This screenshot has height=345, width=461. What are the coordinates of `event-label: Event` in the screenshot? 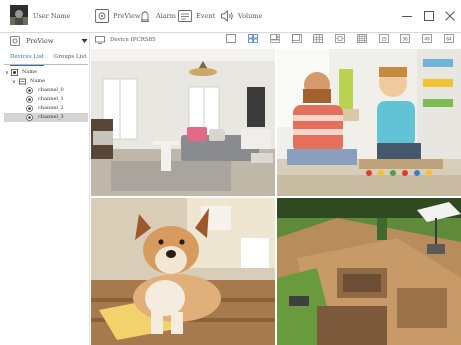 It's located at (206, 16).